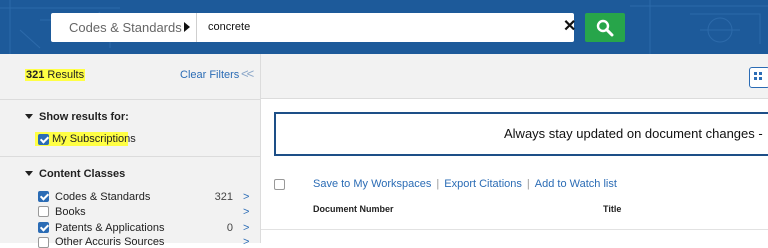  I want to click on grid-view-button, so click(758, 77).